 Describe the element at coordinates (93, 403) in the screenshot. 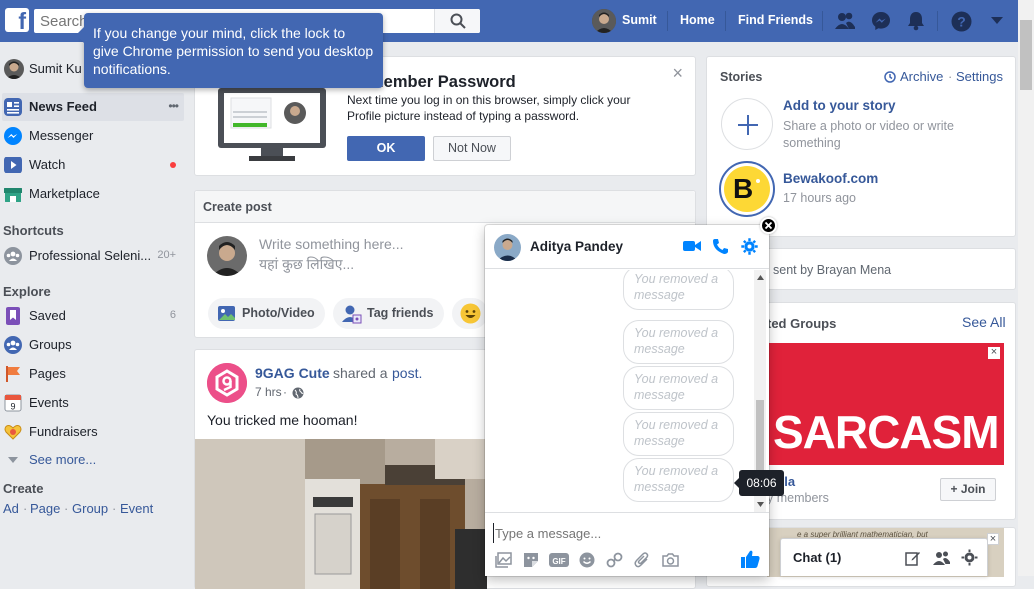

I see `sidebar-item-events: 9 Events` at that location.